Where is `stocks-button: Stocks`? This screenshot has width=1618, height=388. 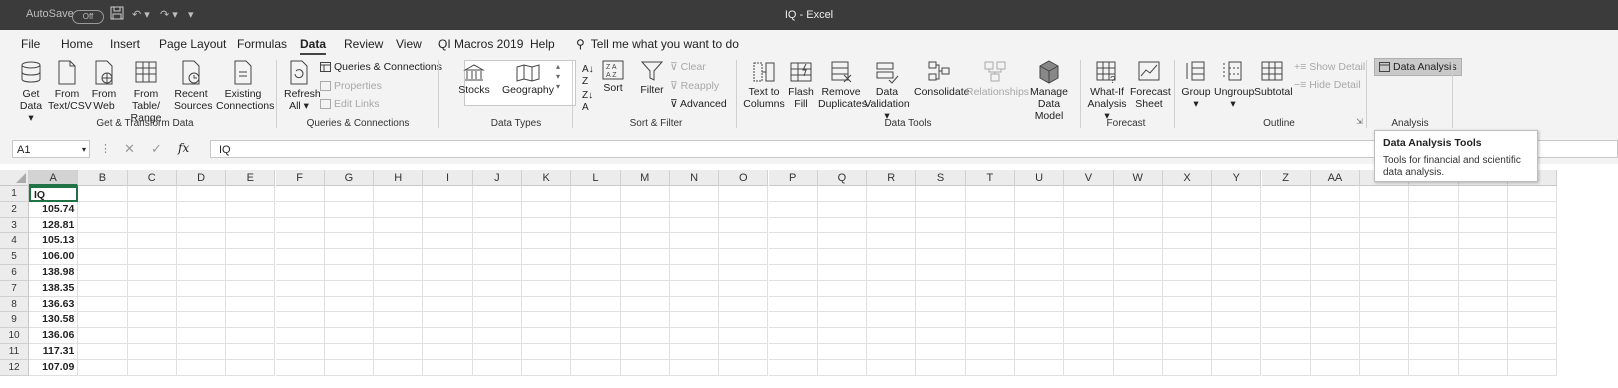
stocks-button: Stocks is located at coordinates (474, 80).